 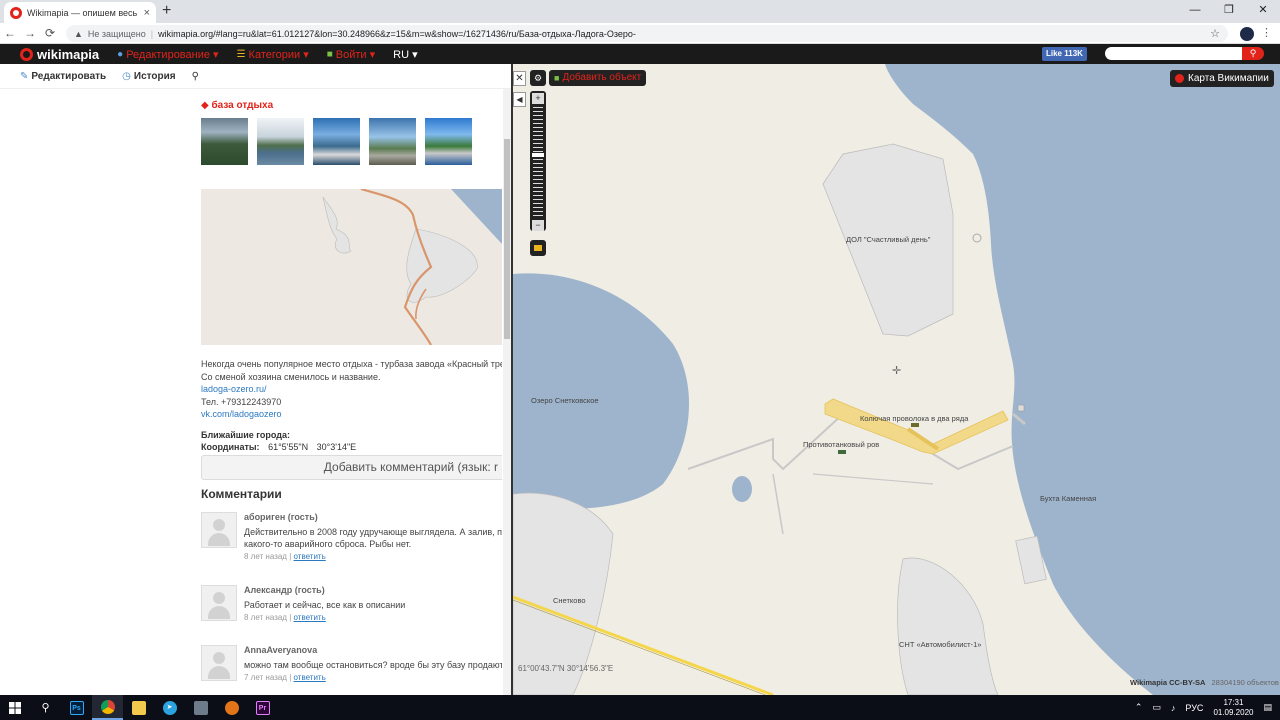 What do you see at coordinates (519, 99) in the screenshot?
I see `collapse-panel-button: ◀` at bounding box center [519, 99].